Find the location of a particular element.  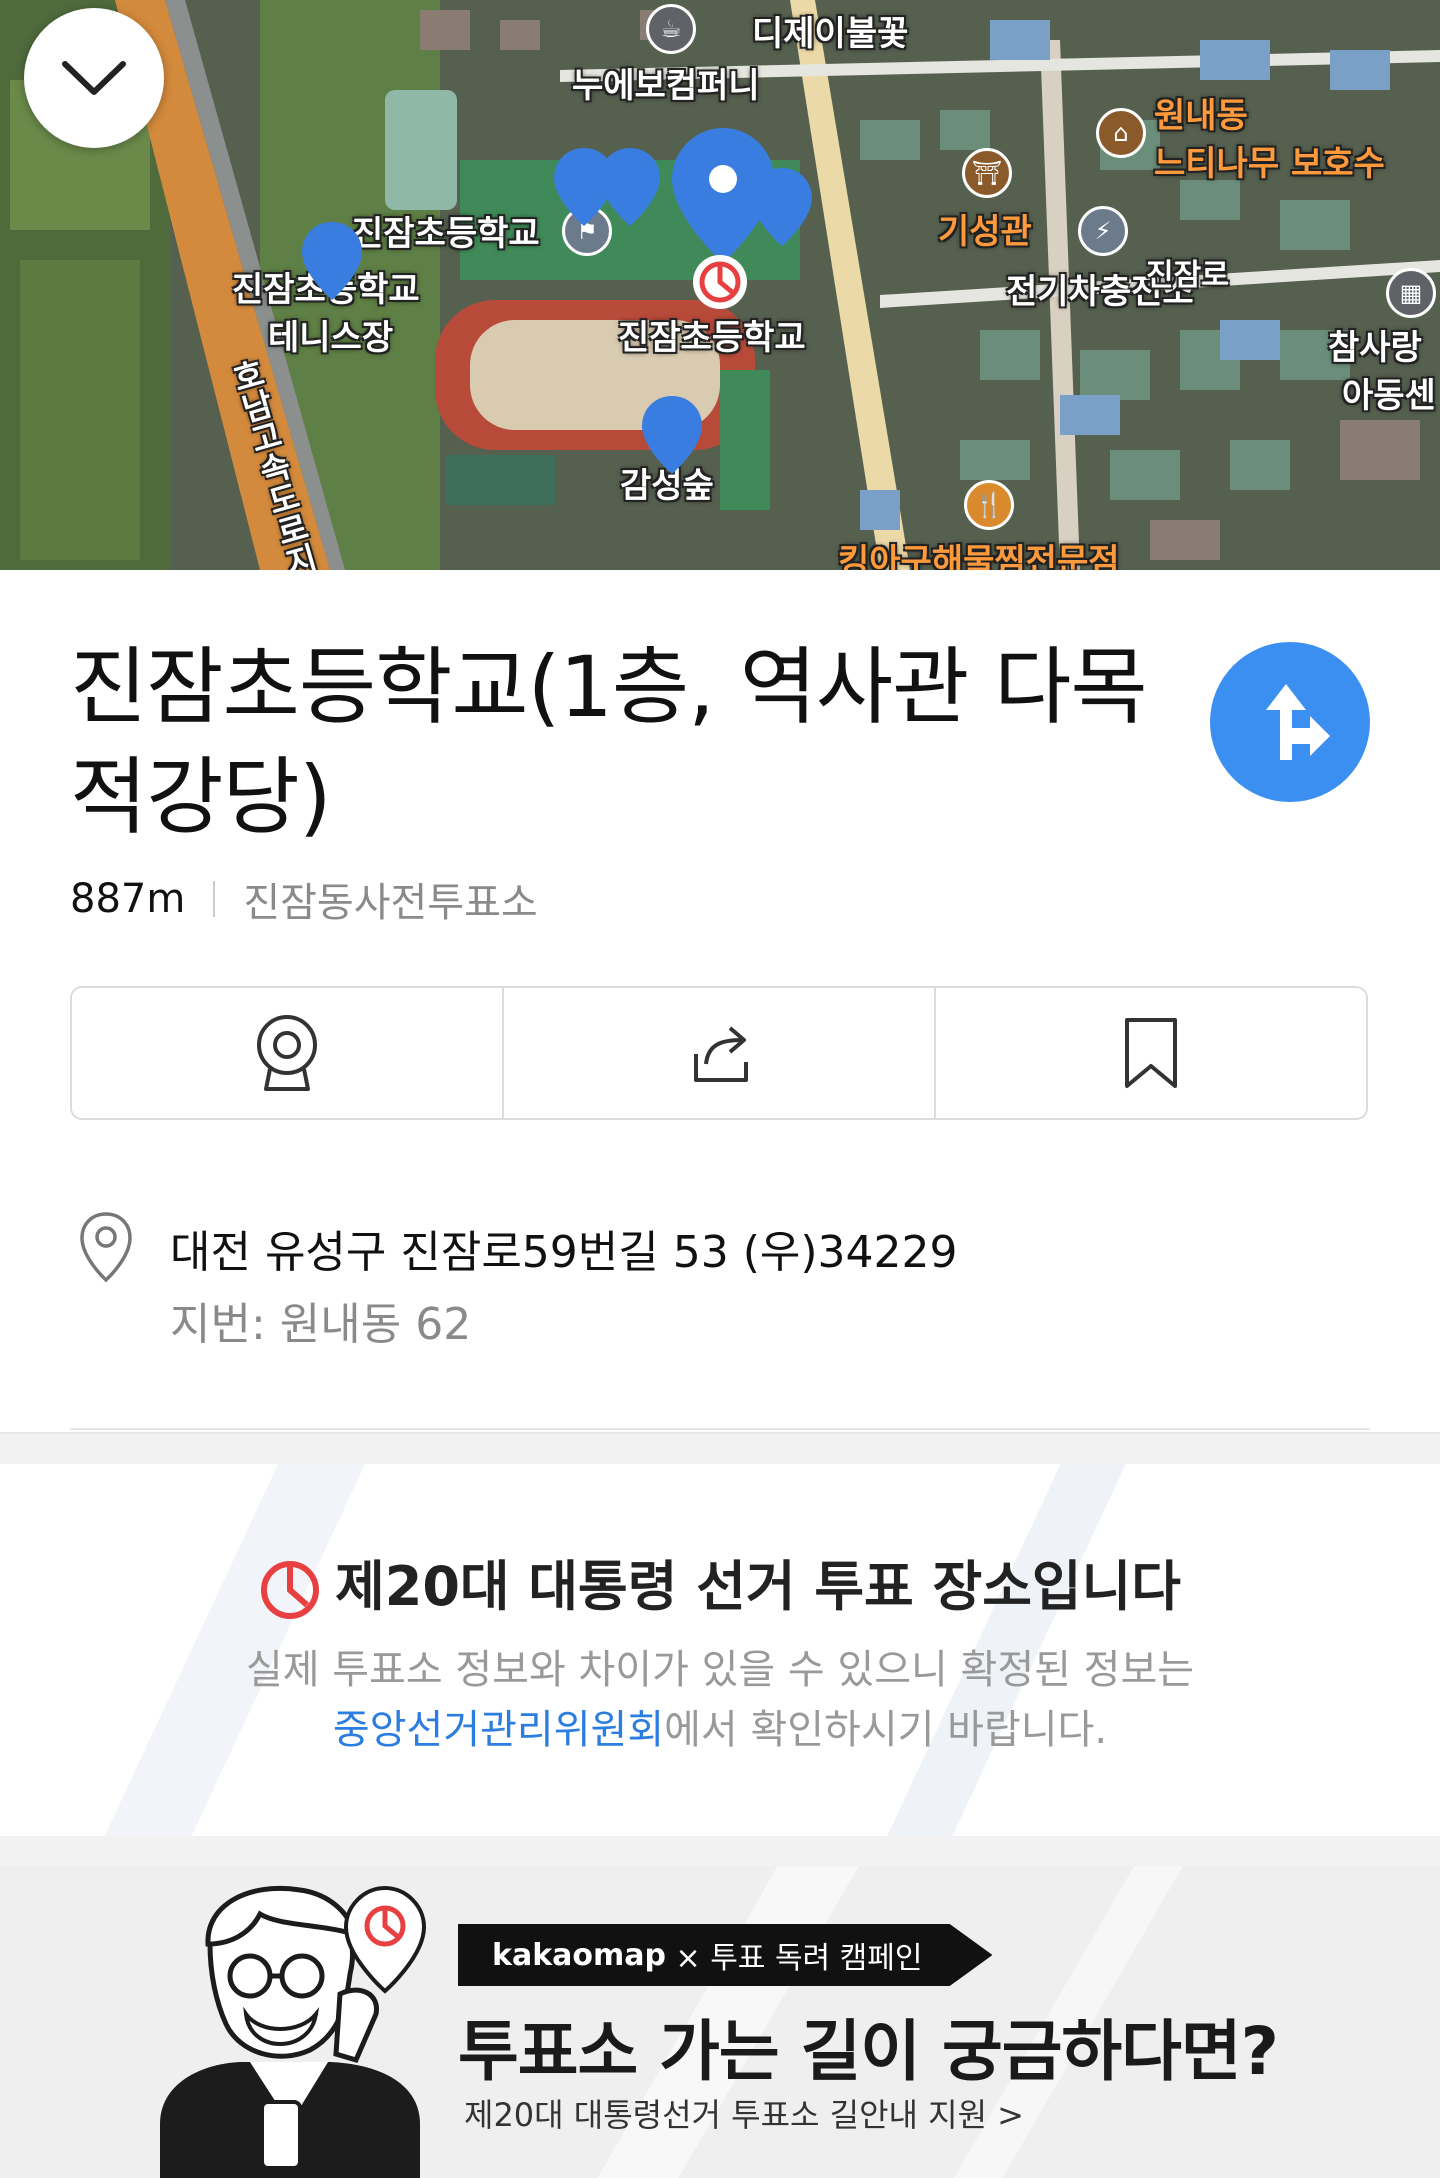

heritage-poi-icon: ⛩ is located at coordinates (987, 173).